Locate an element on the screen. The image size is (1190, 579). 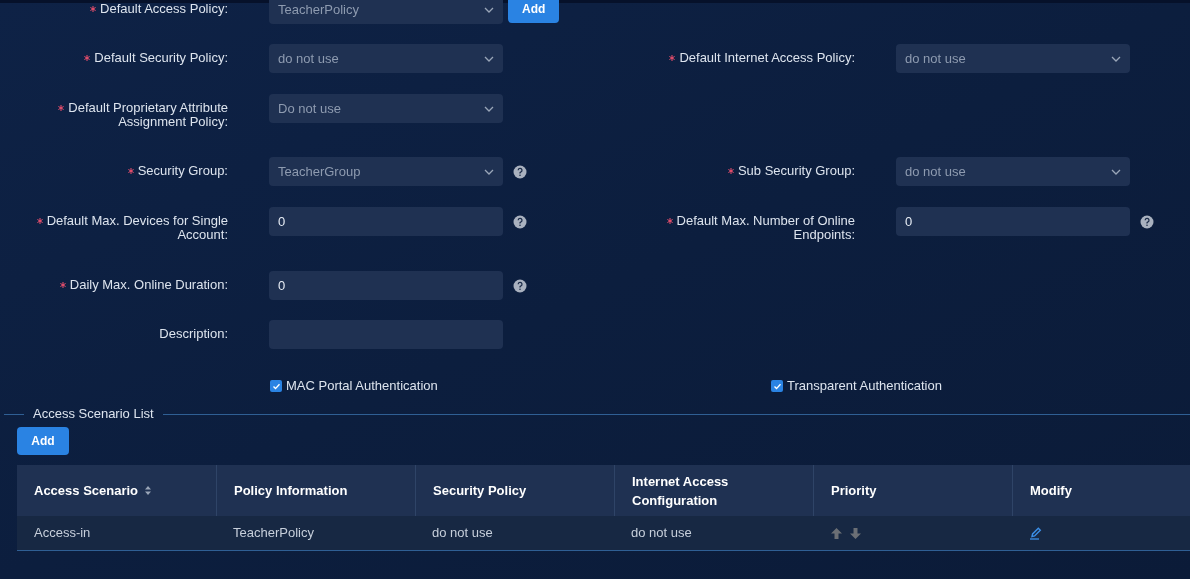
select-field: TeacherPolicy is located at coordinates (386, 12).